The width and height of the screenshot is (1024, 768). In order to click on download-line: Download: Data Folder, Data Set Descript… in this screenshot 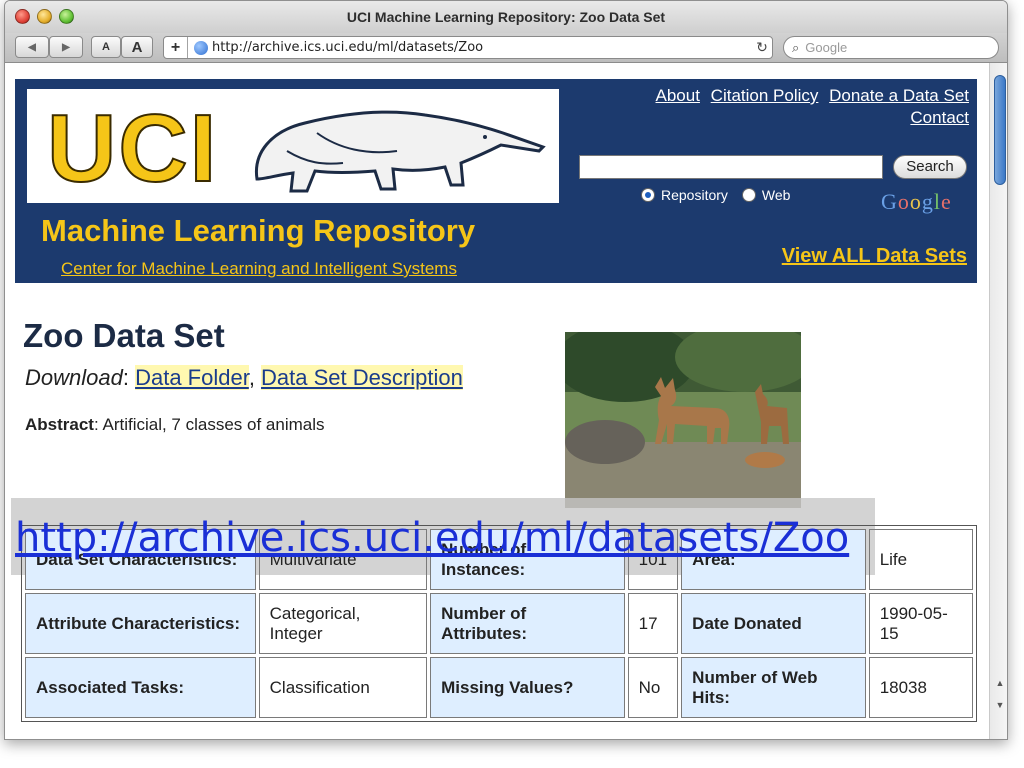, I will do `click(244, 377)`.